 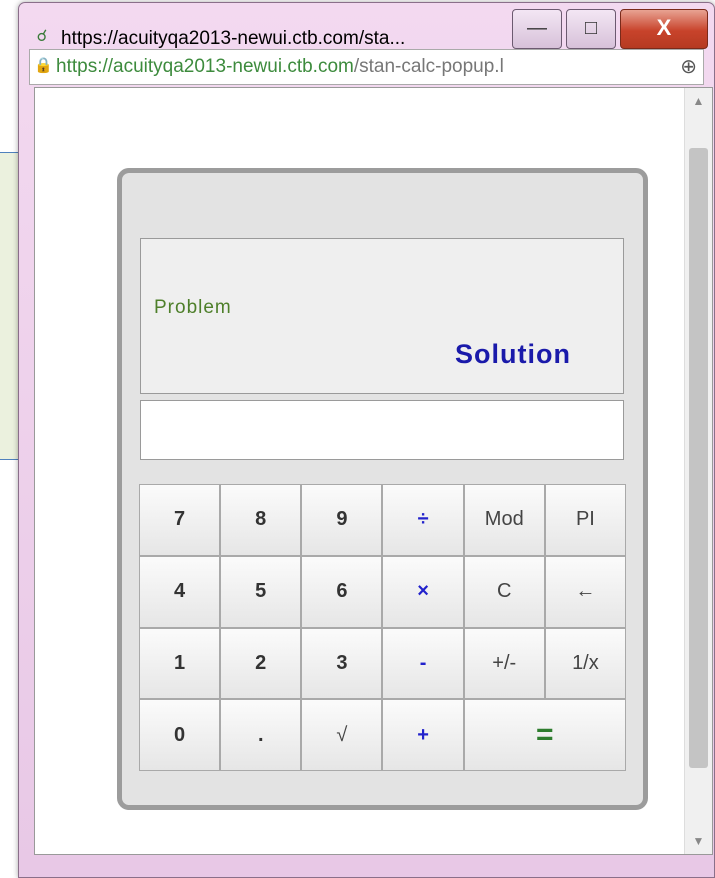 I want to click on maximize-button: □, so click(x=591, y=29).